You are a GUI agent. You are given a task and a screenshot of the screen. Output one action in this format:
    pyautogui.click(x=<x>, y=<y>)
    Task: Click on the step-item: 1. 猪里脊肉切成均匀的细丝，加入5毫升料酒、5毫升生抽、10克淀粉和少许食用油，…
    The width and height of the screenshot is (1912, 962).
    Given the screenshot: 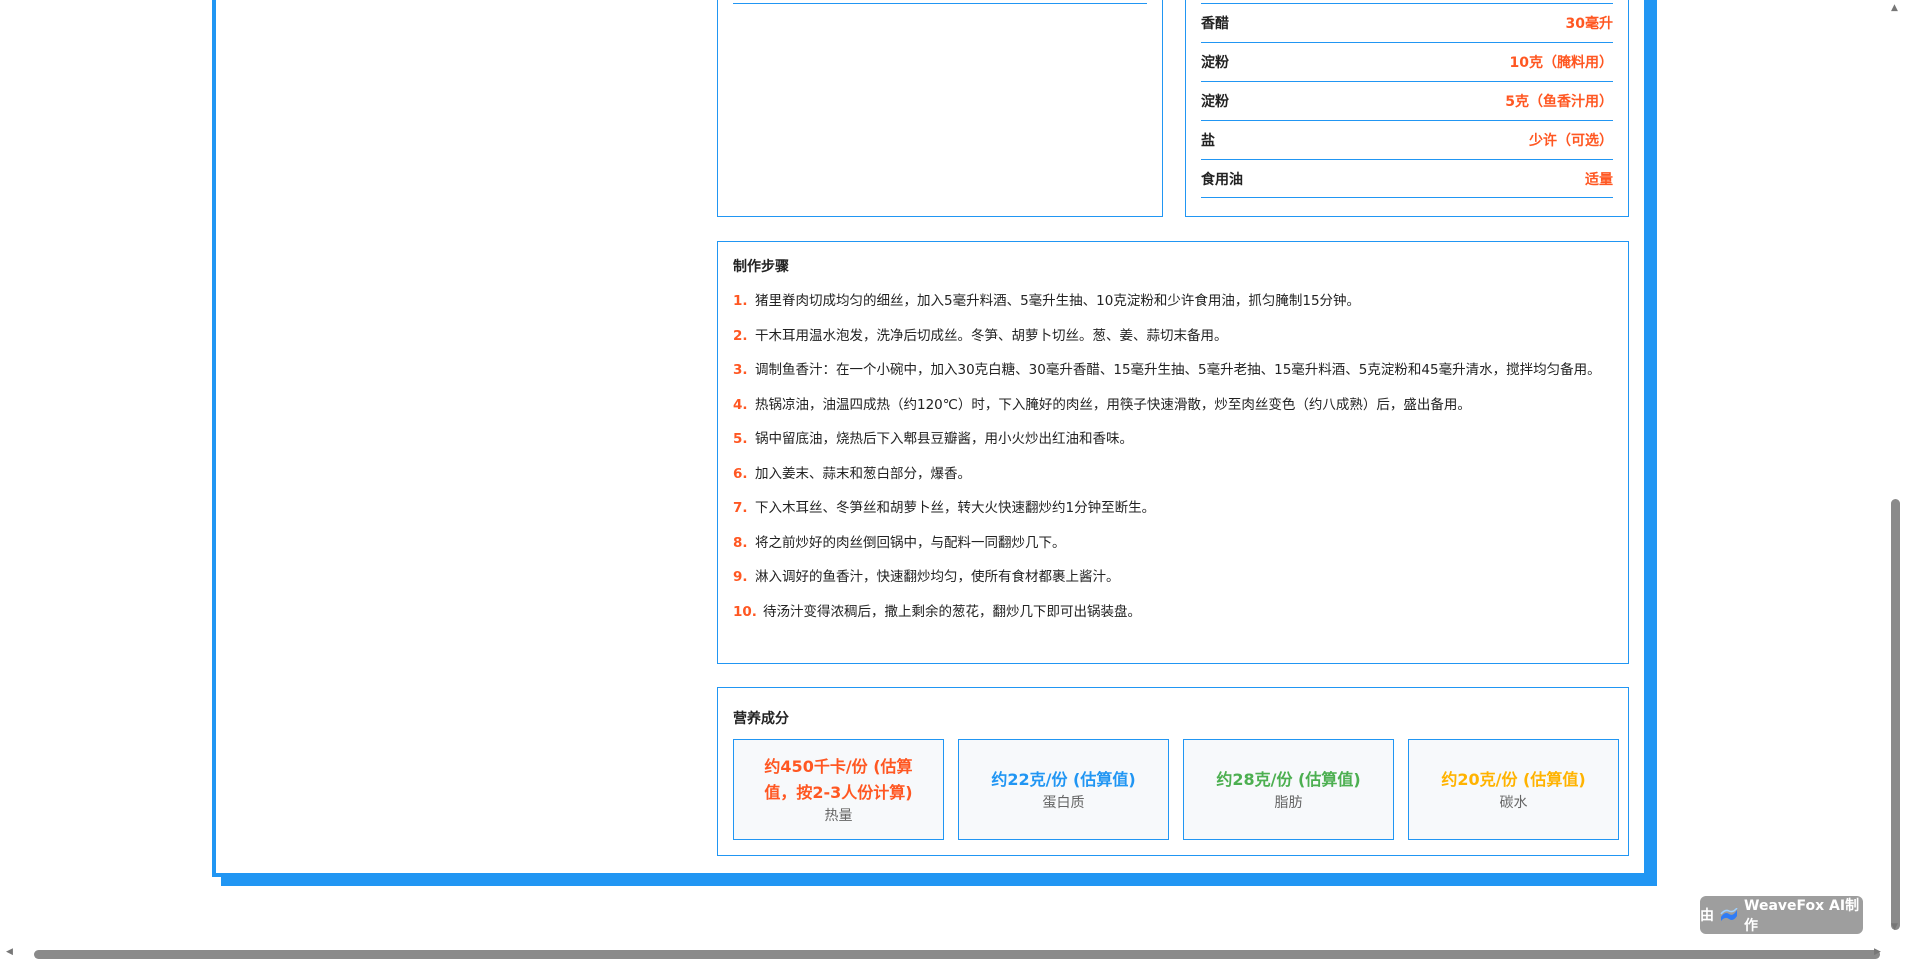 What is the action you would take?
    pyautogui.click(x=1173, y=301)
    